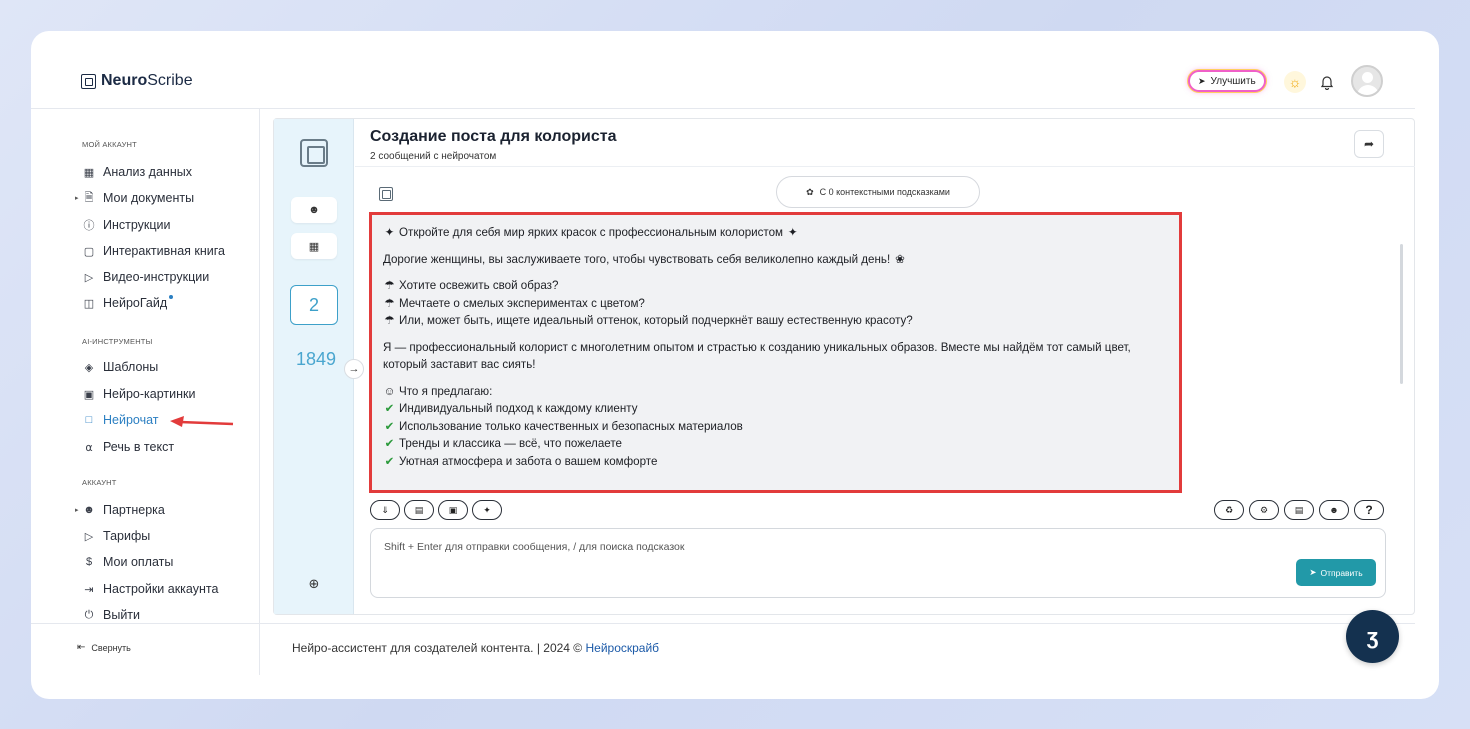 This screenshot has width=1470, height=729. What do you see at coordinates (900, 259) in the screenshot?
I see `flower-icon: ❀` at bounding box center [900, 259].